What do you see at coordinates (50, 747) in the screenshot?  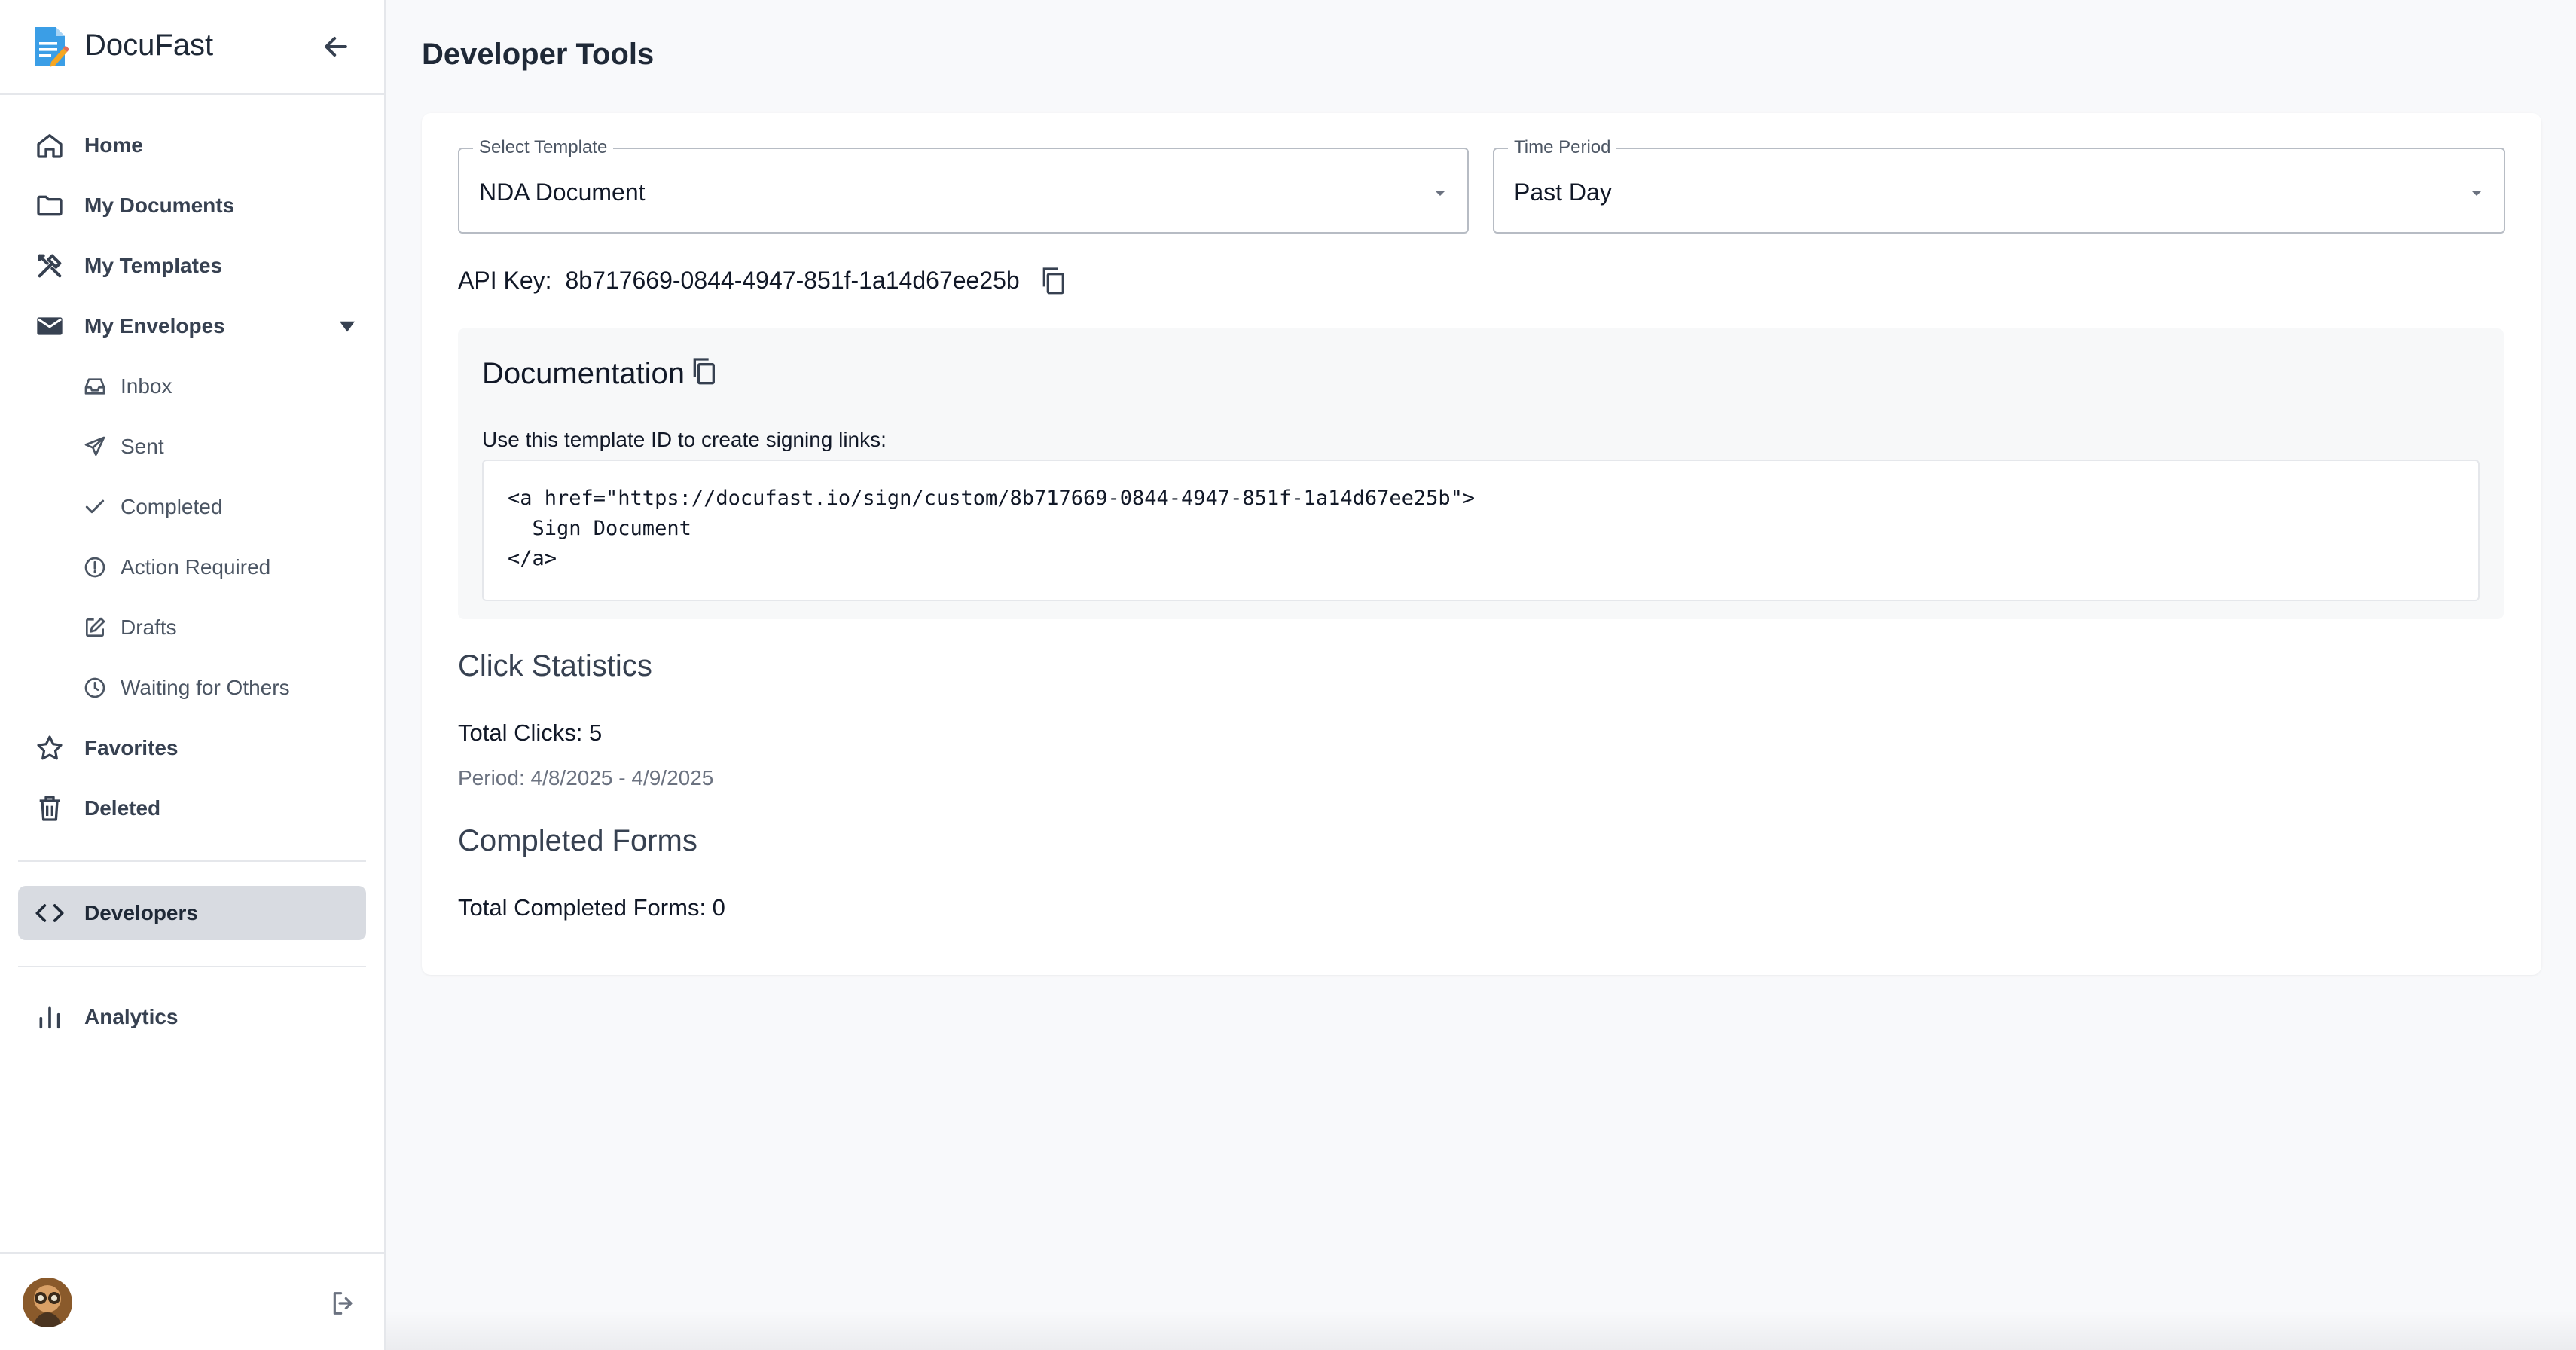 I see `star-icon` at bounding box center [50, 747].